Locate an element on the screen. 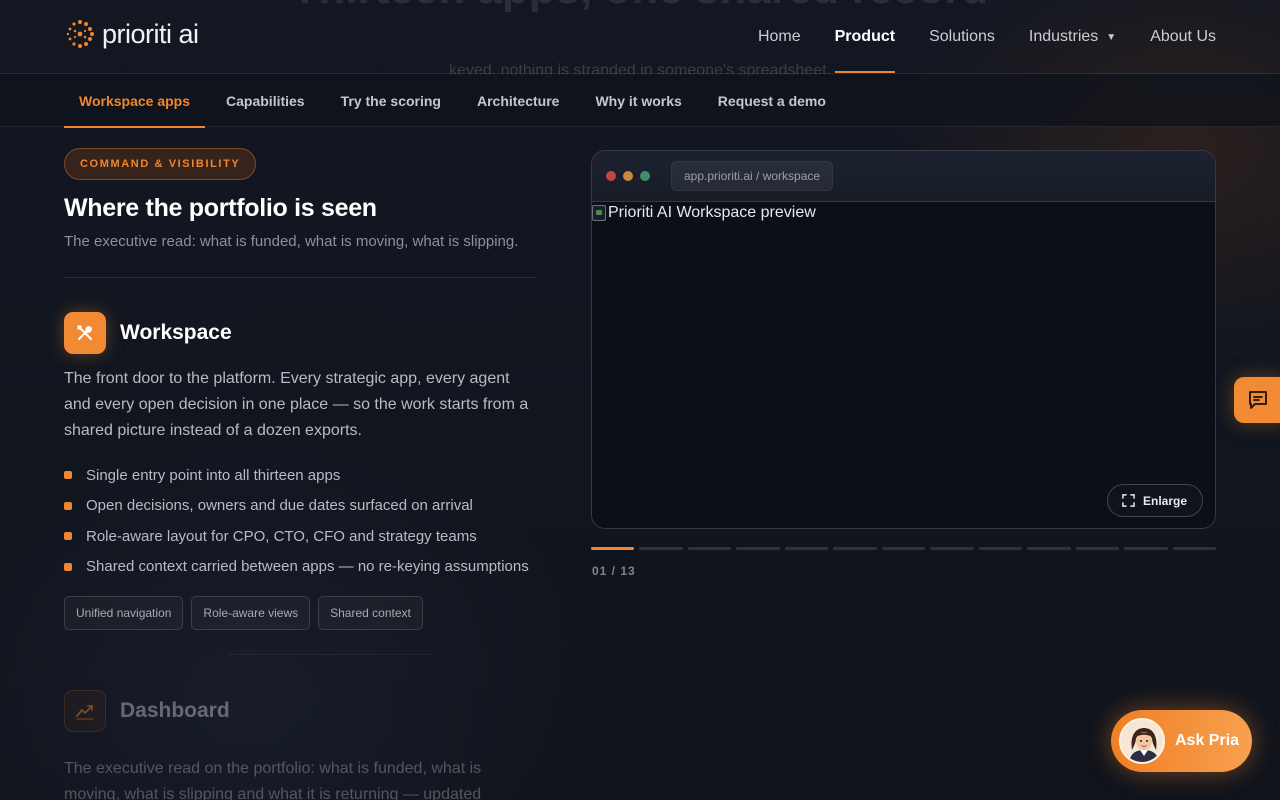 The height and width of the screenshot is (800, 1280). enlarge-label: Enlarge is located at coordinates (1164, 500).